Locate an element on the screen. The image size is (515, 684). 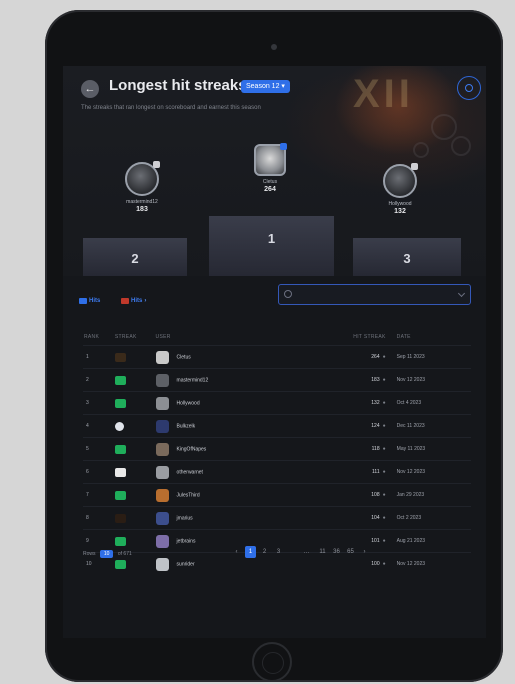
settings-button is located at coordinates (469, 88).